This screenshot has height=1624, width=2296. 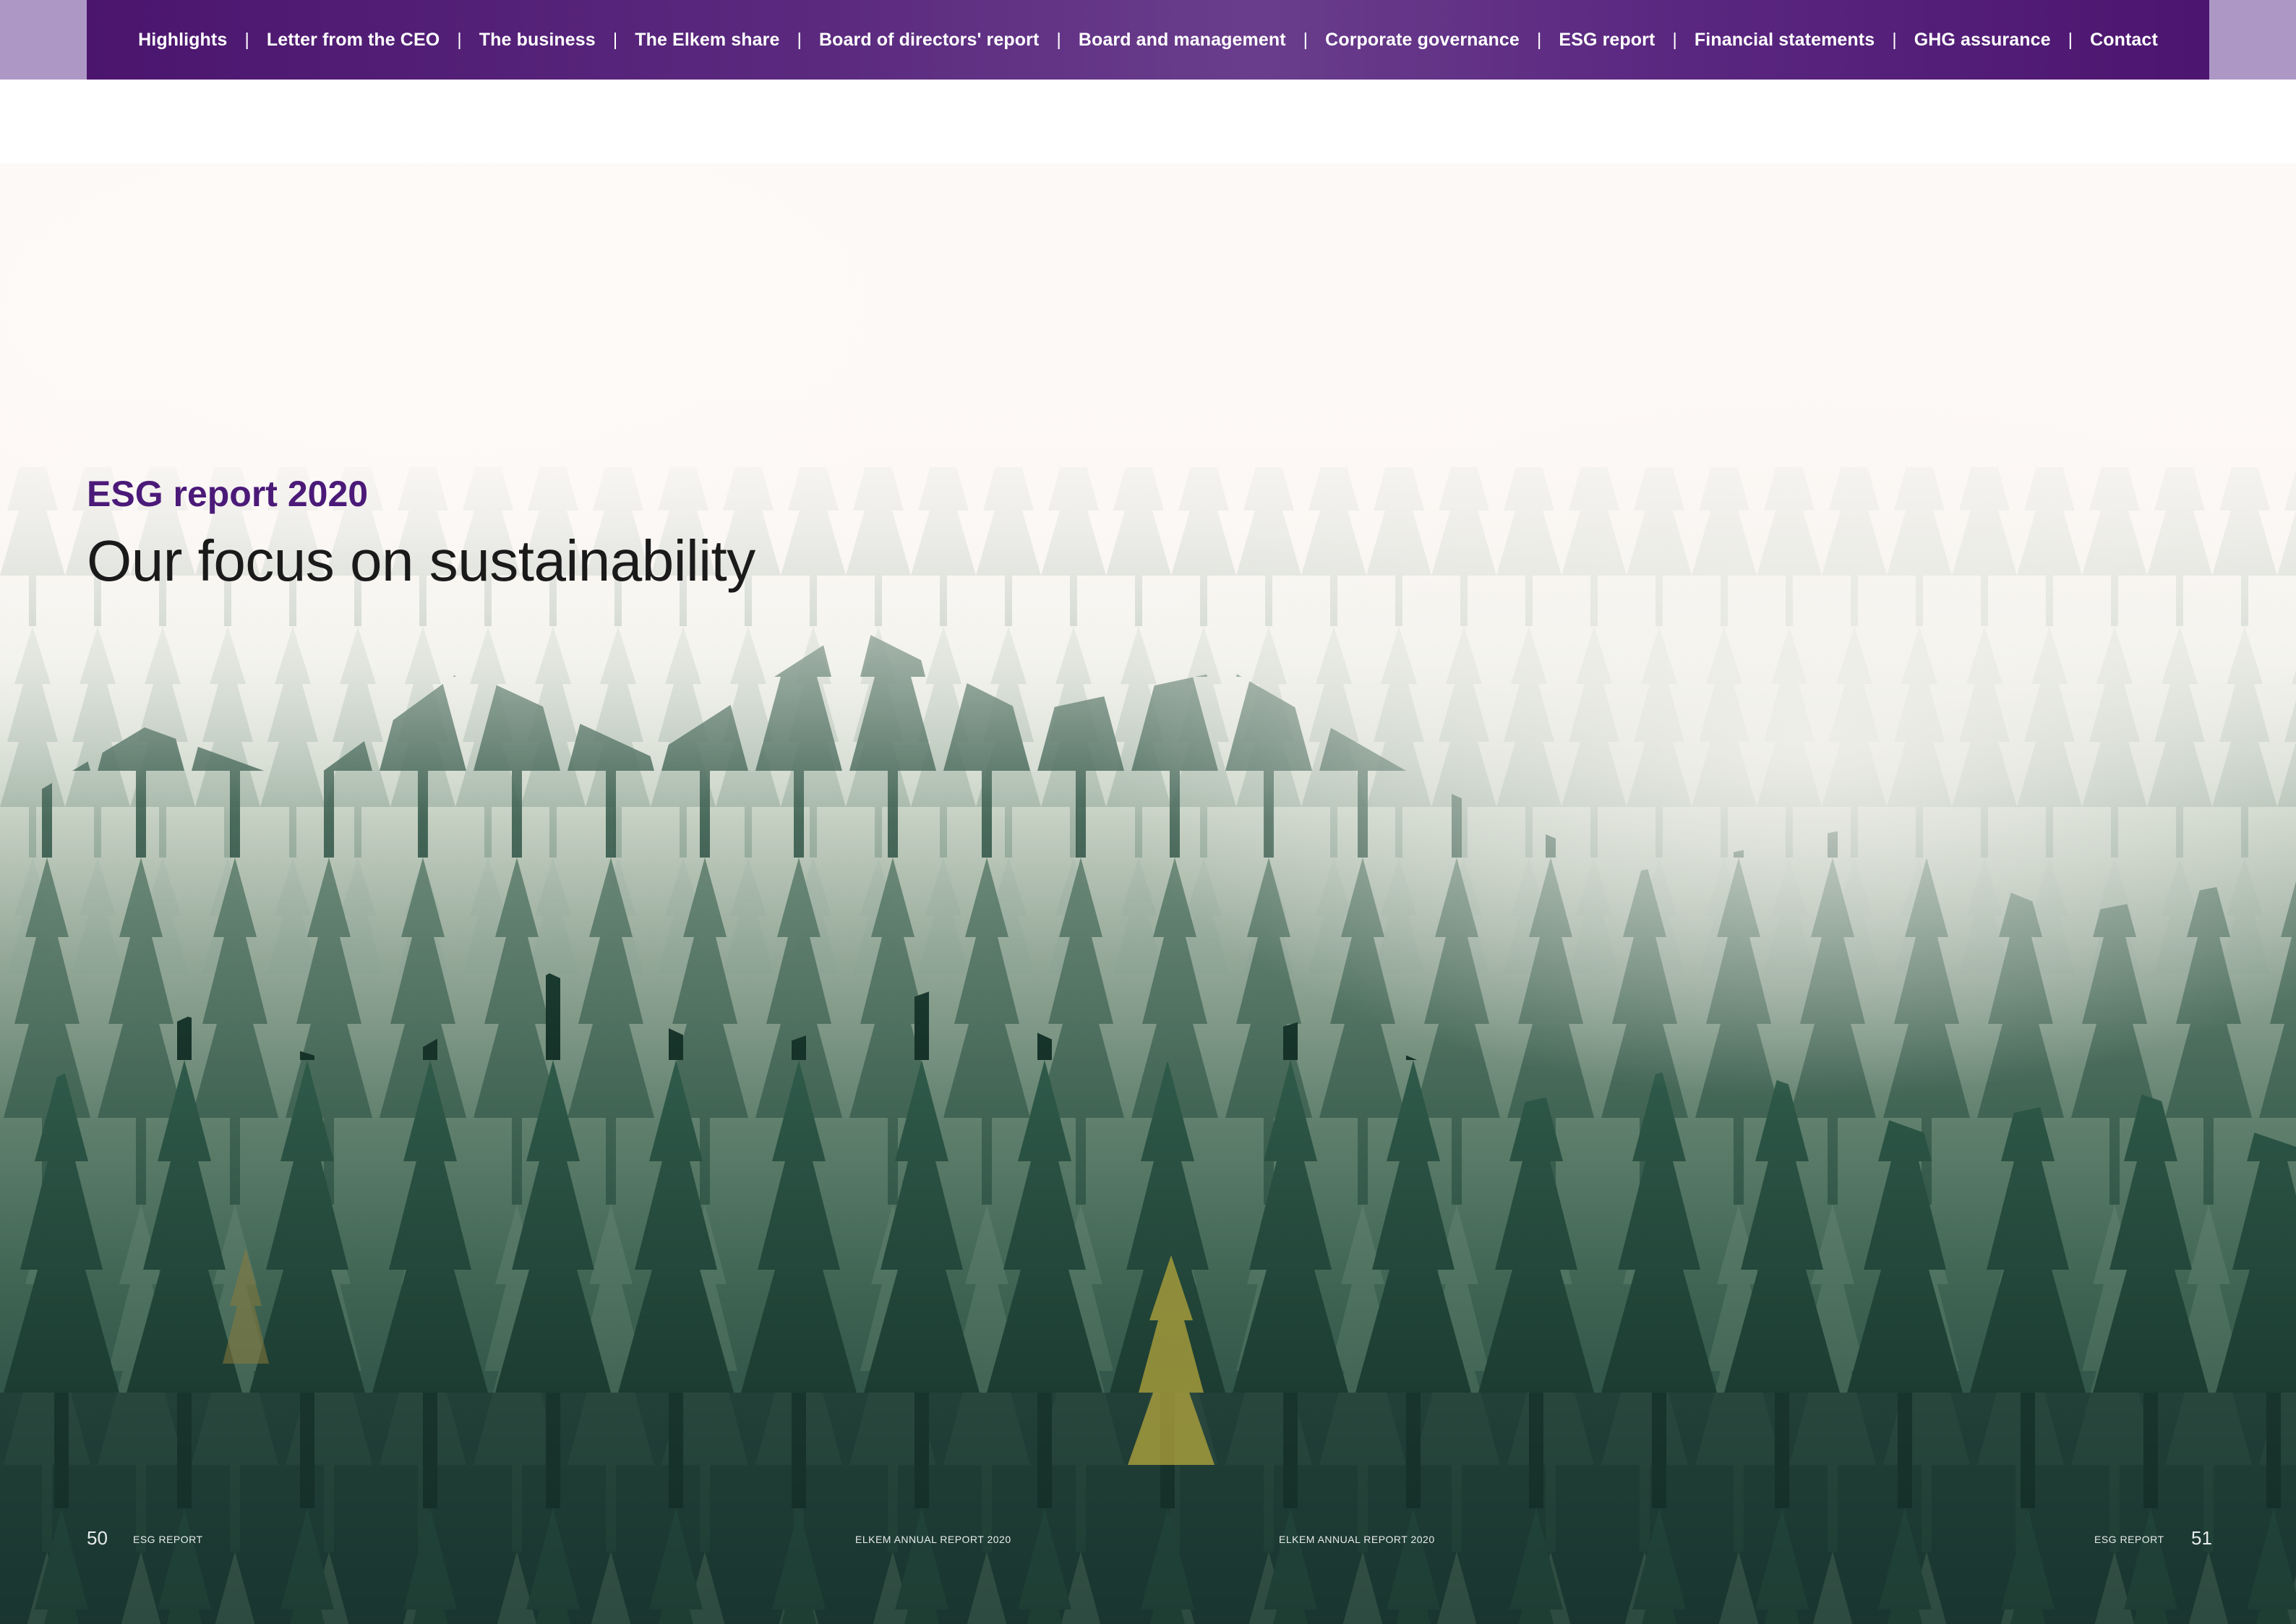 I want to click on nav-item-ghg-assurance: GHG assurance, so click(x=1982, y=40).